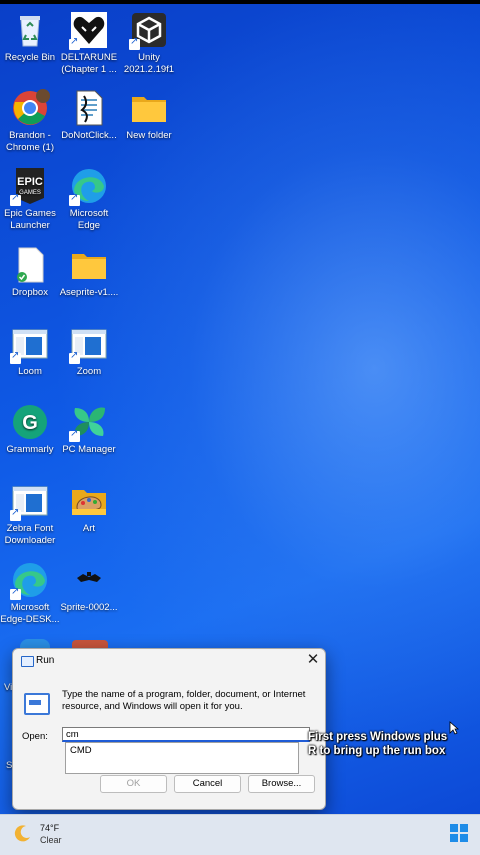  I want to click on desktop-icon-label: Epic Games Launcher, so click(30, 219).